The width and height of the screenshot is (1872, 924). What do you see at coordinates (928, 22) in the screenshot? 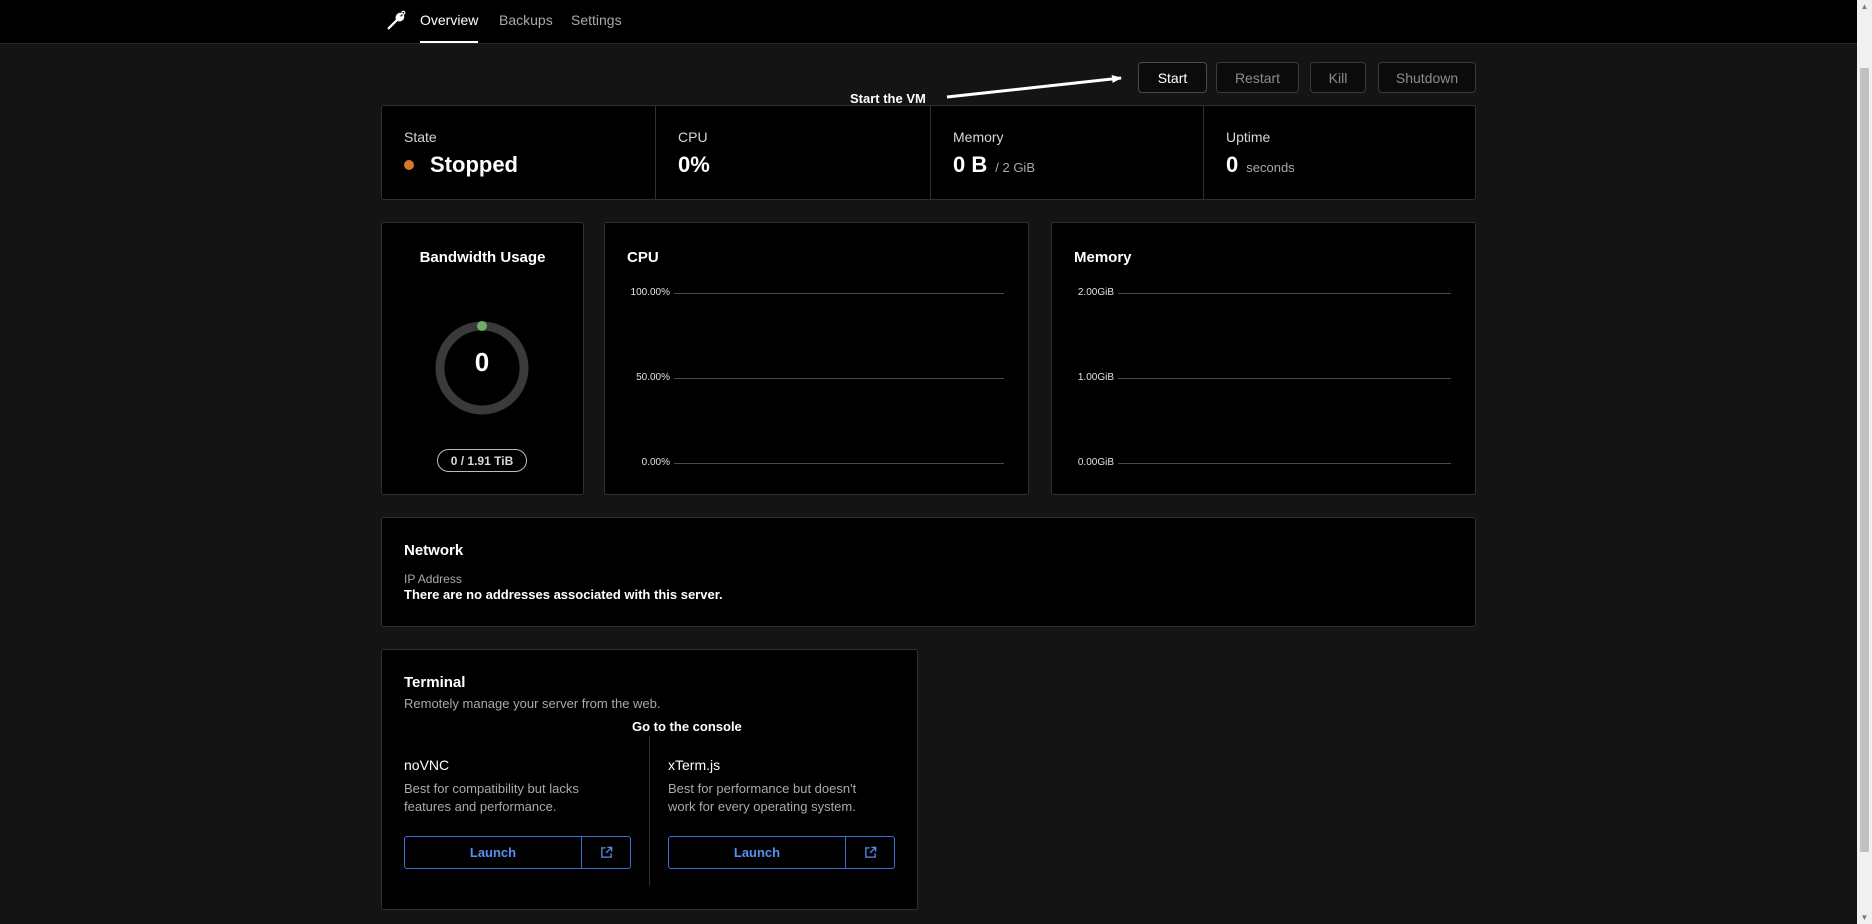
I see `top-nav-bar: Overview Backups Settings` at bounding box center [928, 22].